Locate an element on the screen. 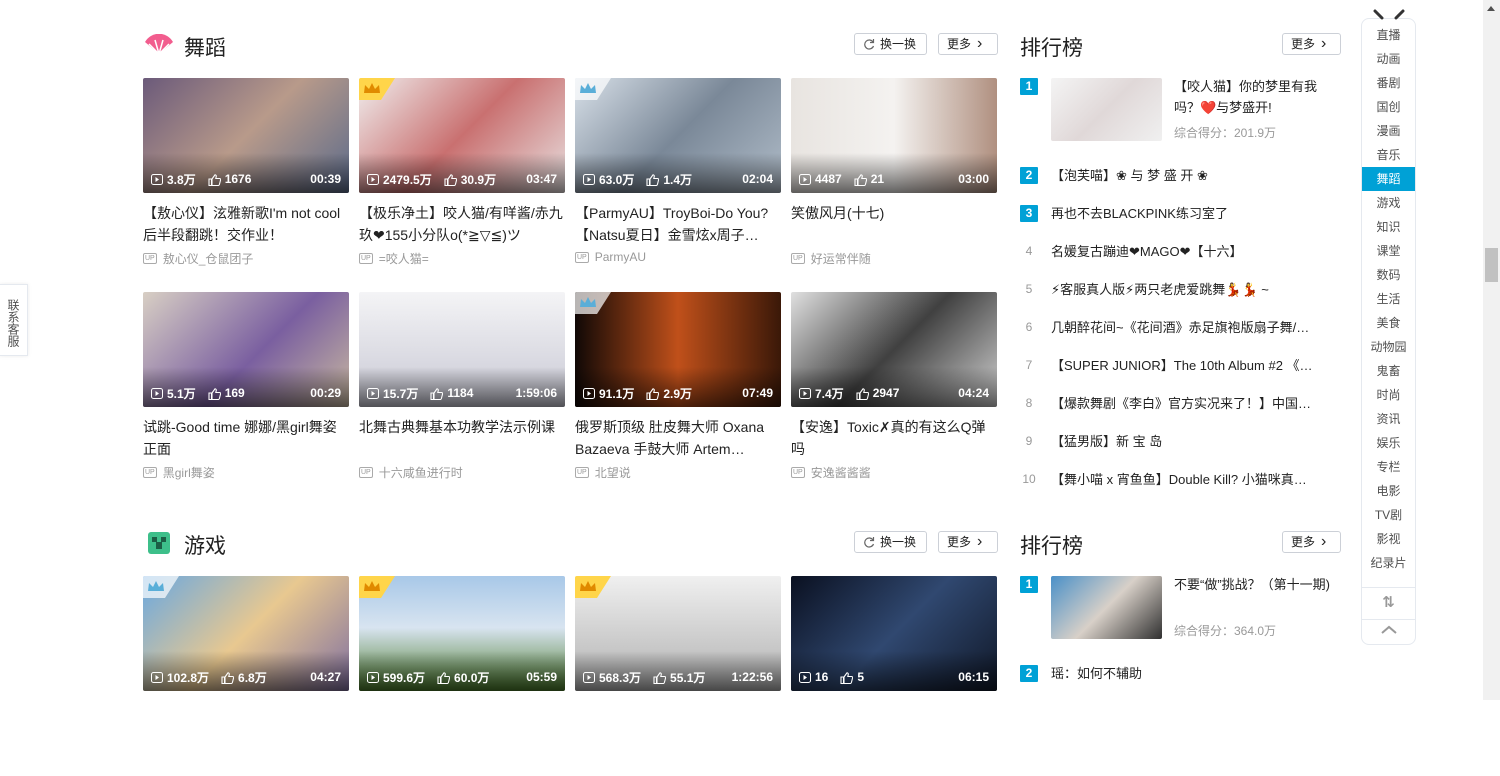 This screenshot has height=776, width=1500. uploader-name: ParmyAU is located at coordinates (620, 257).